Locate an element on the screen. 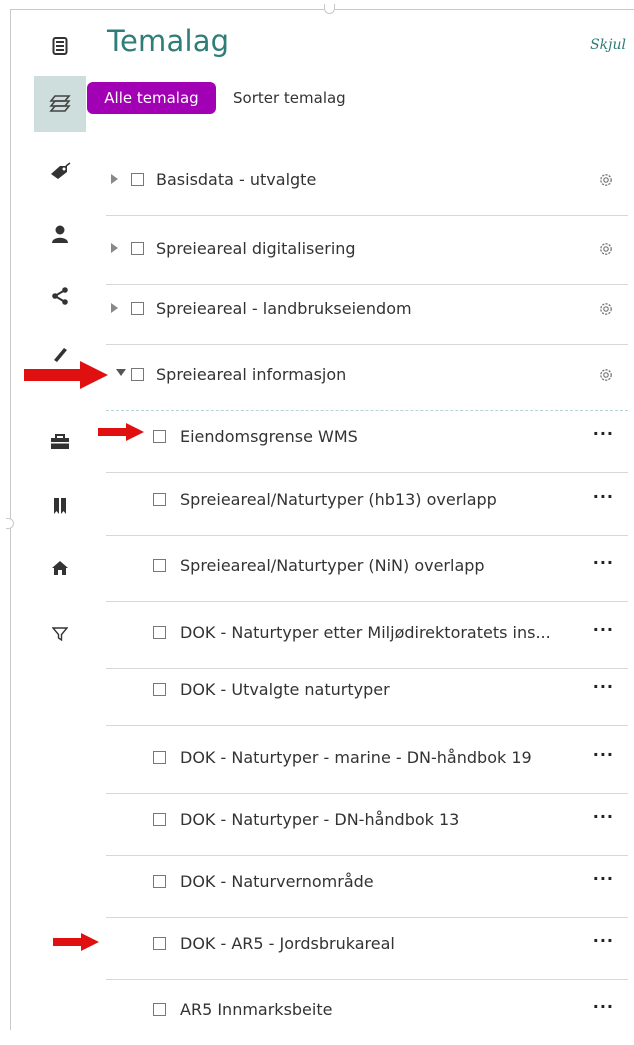 Image resolution: width=634 pixels, height=1045 pixels. collapse-arrow-icon is located at coordinates (121, 372).